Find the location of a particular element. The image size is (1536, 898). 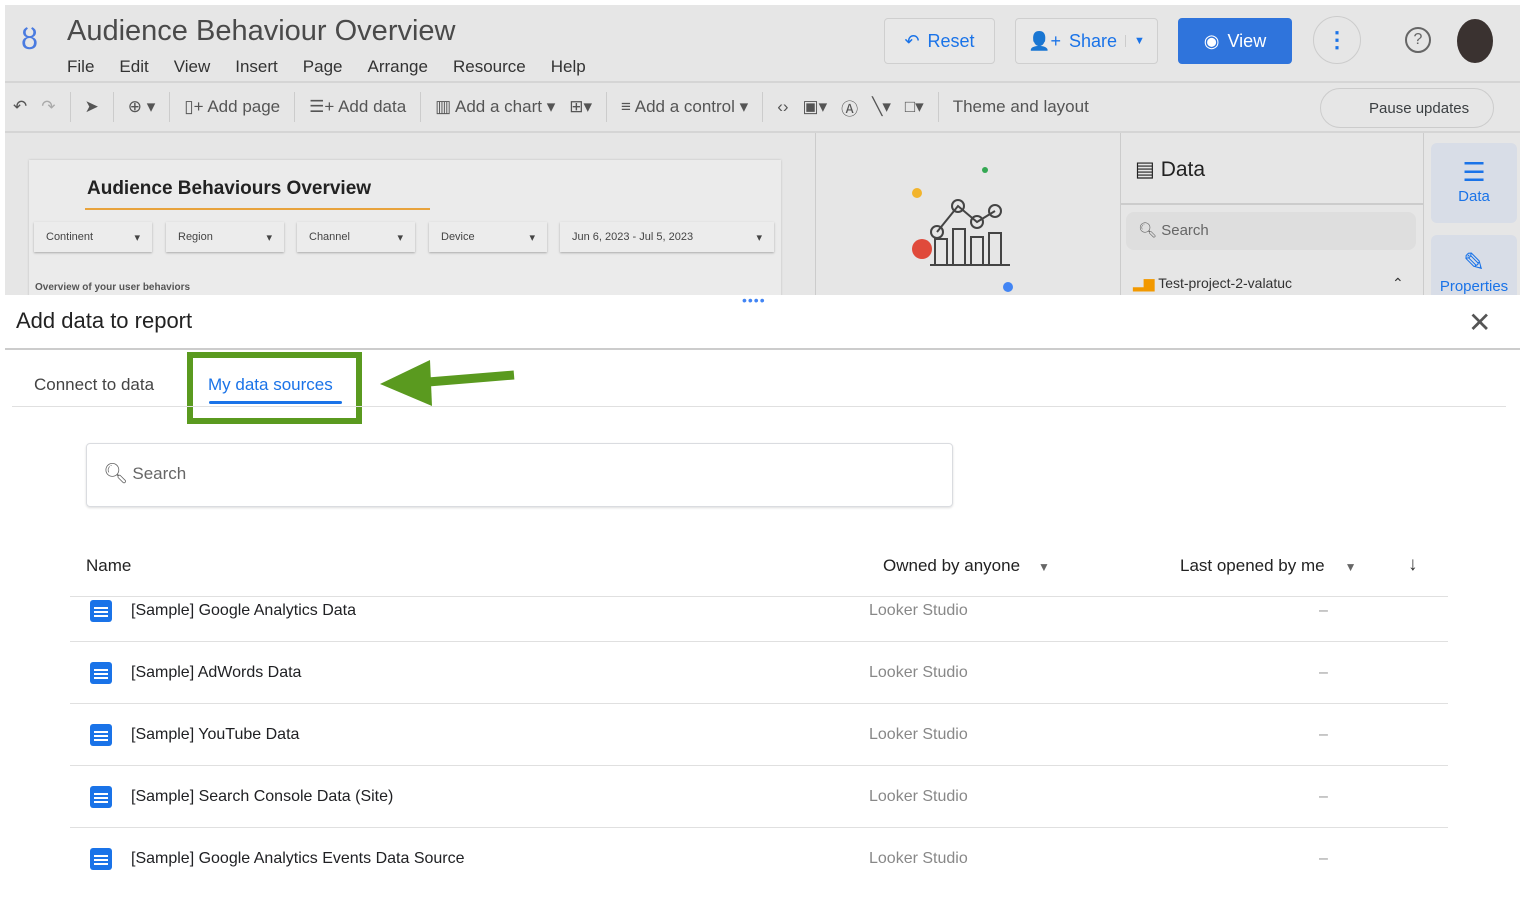

add-control-label: Add a control is located at coordinates (684, 106).